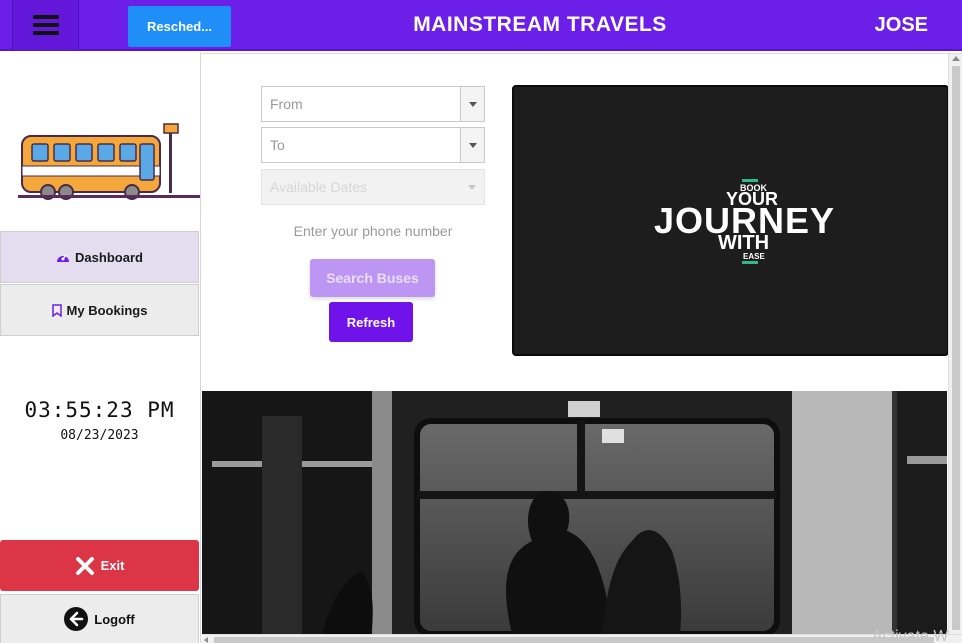  What do you see at coordinates (99, 410) in the screenshot?
I see `clock-time: 03:55:23 PM` at bounding box center [99, 410].